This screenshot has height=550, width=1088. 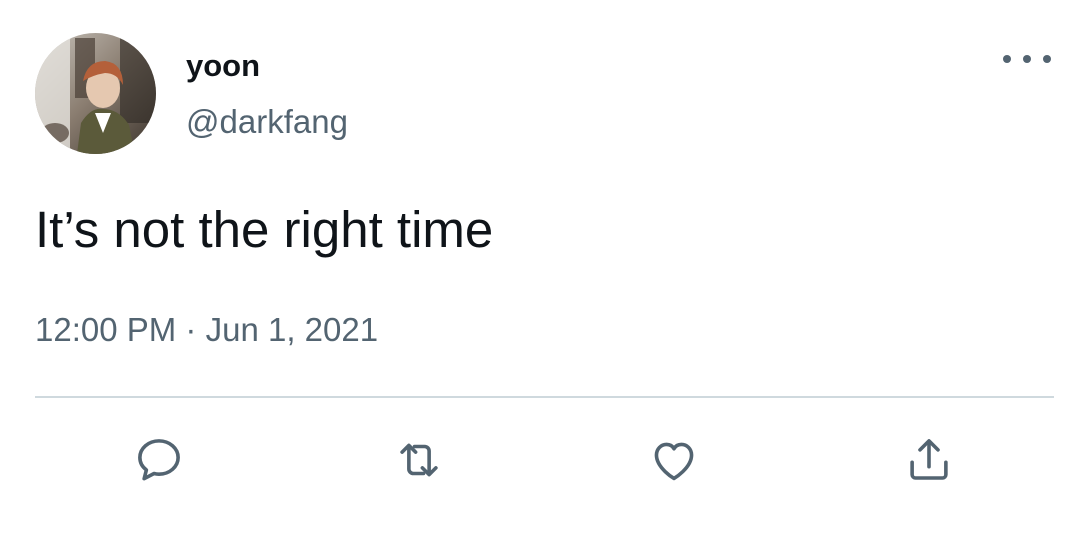 What do you see at coordinates (106, 329) in the screenshot?
I see `tweet-time: 12:00 PM` at bounding box center [106, 329].